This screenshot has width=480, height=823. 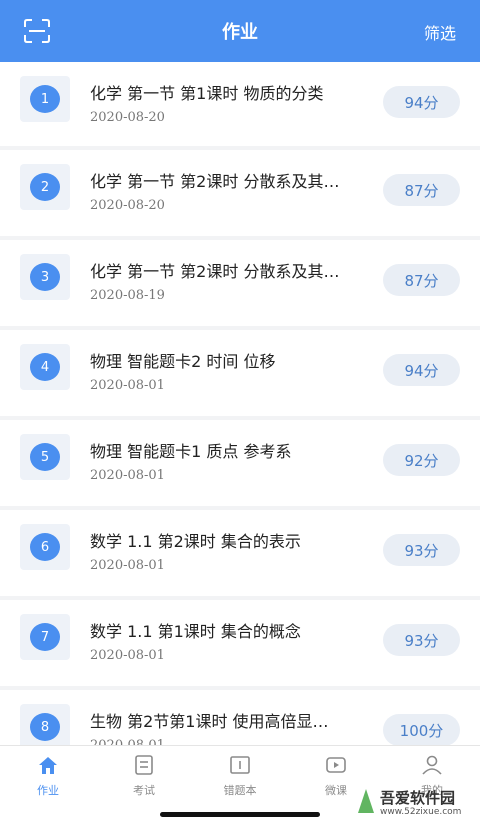 I want to click on page-title: 作业, so click(x=240, y=32).